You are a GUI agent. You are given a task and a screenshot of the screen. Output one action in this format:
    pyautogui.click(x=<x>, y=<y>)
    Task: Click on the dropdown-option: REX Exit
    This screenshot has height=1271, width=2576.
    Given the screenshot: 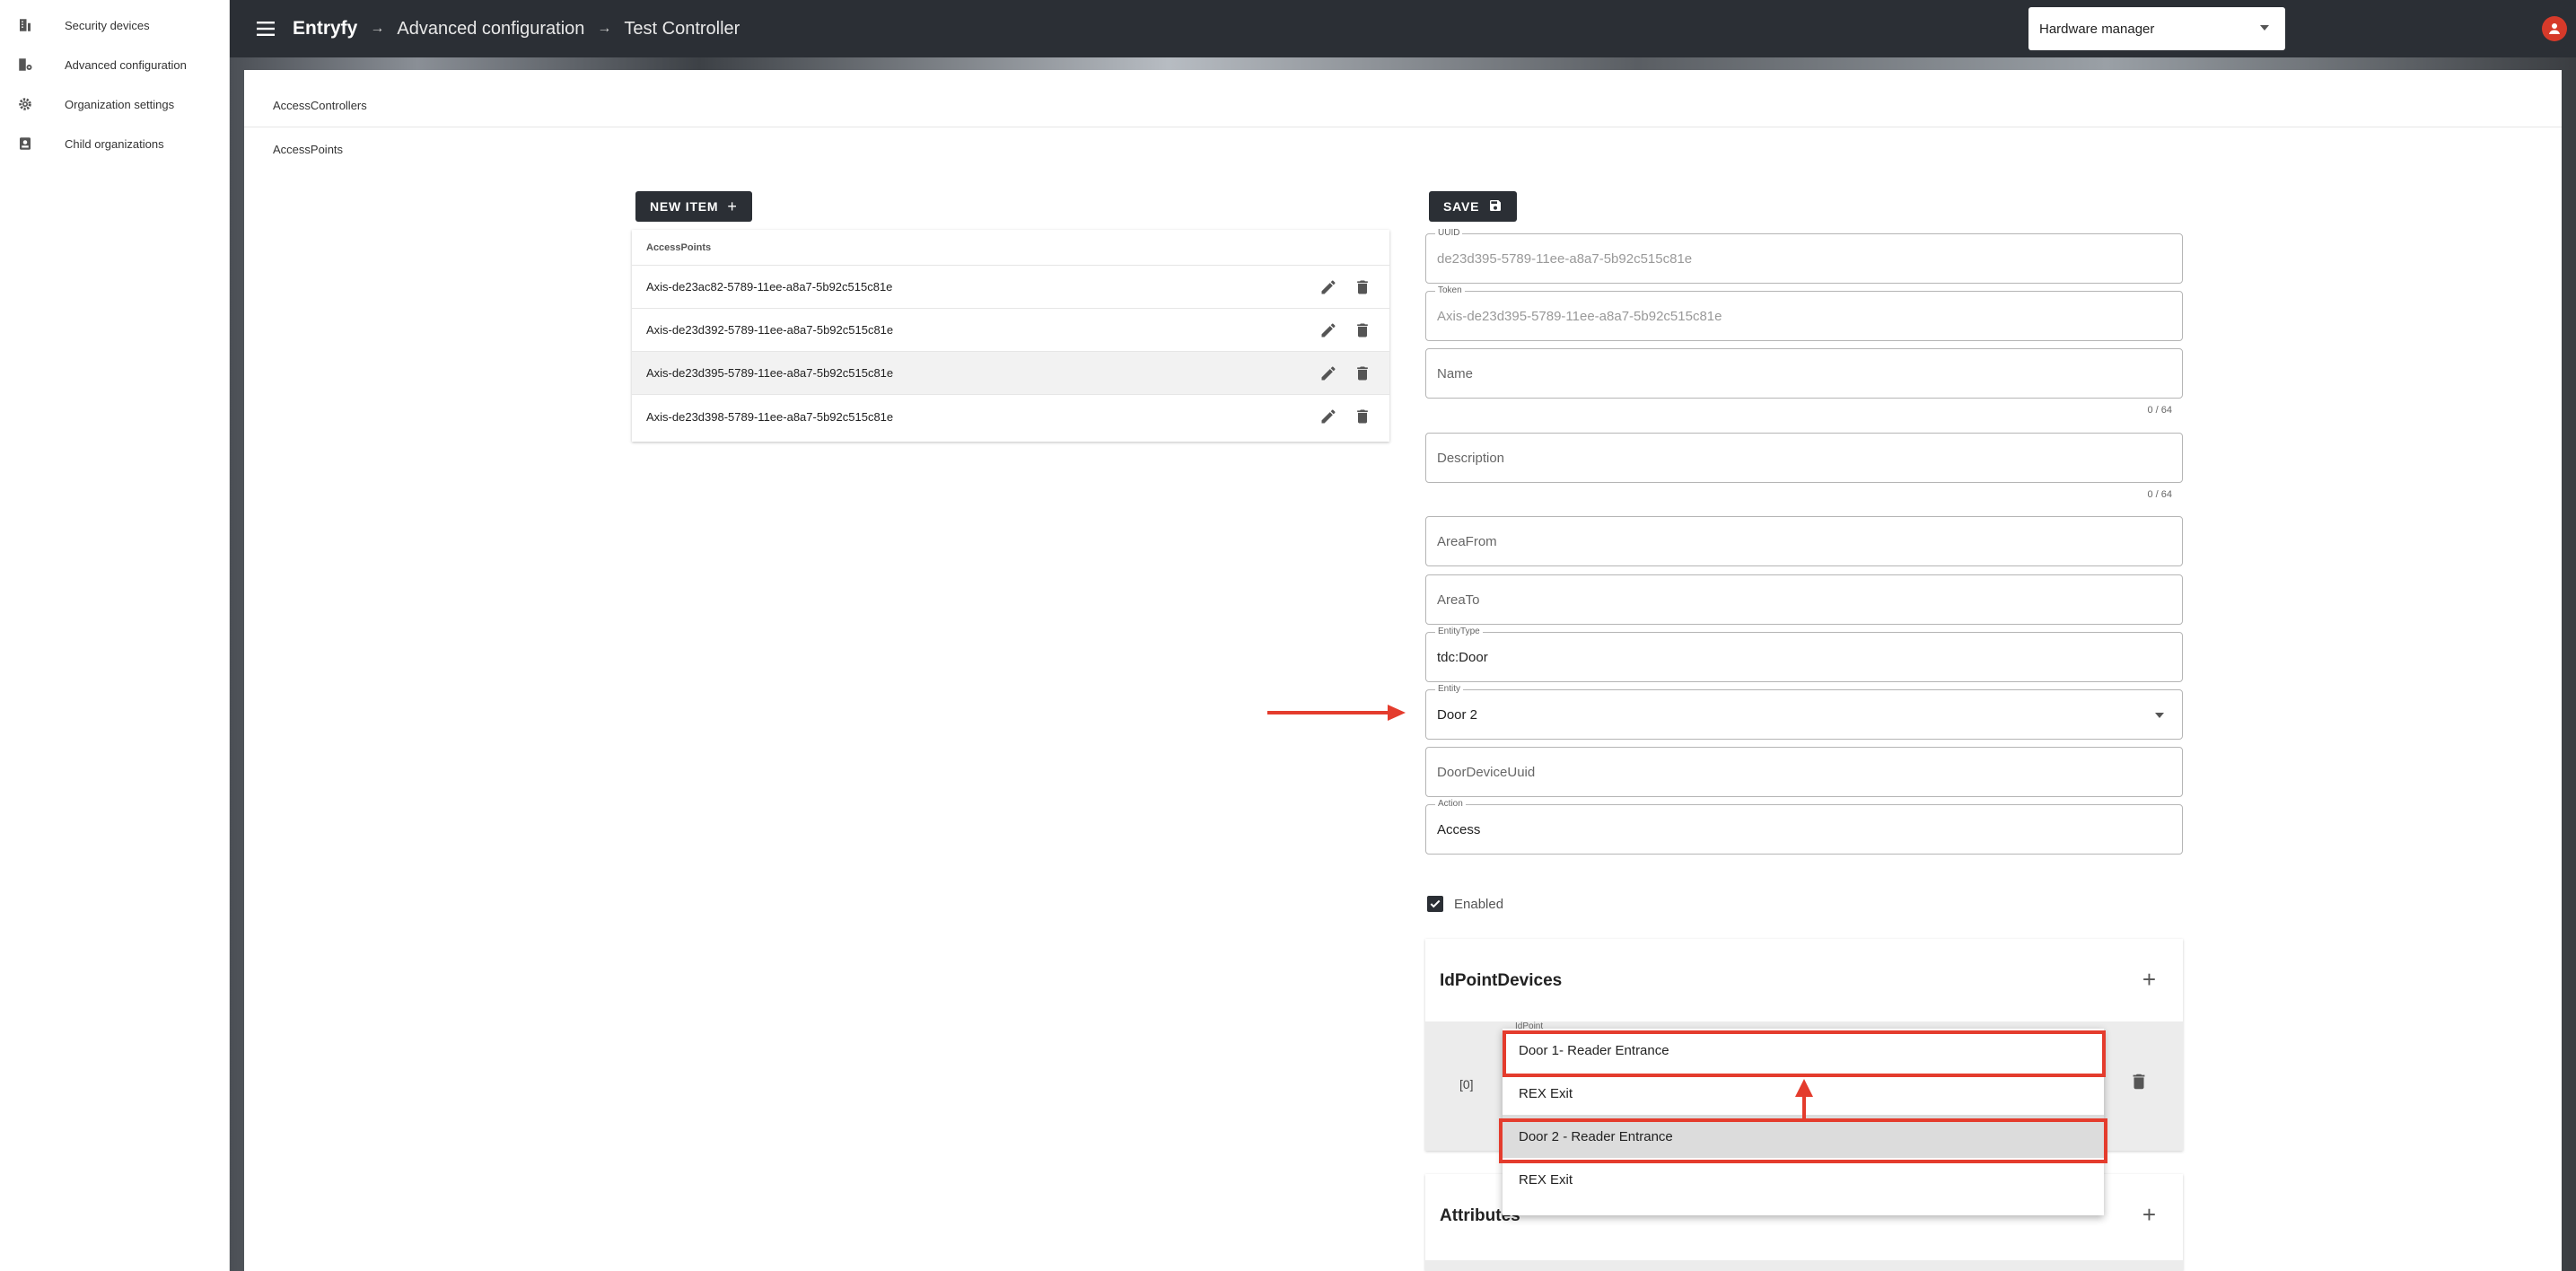 What is the action you would take?
    pyautogui.click(x=1803, y=1179)
    